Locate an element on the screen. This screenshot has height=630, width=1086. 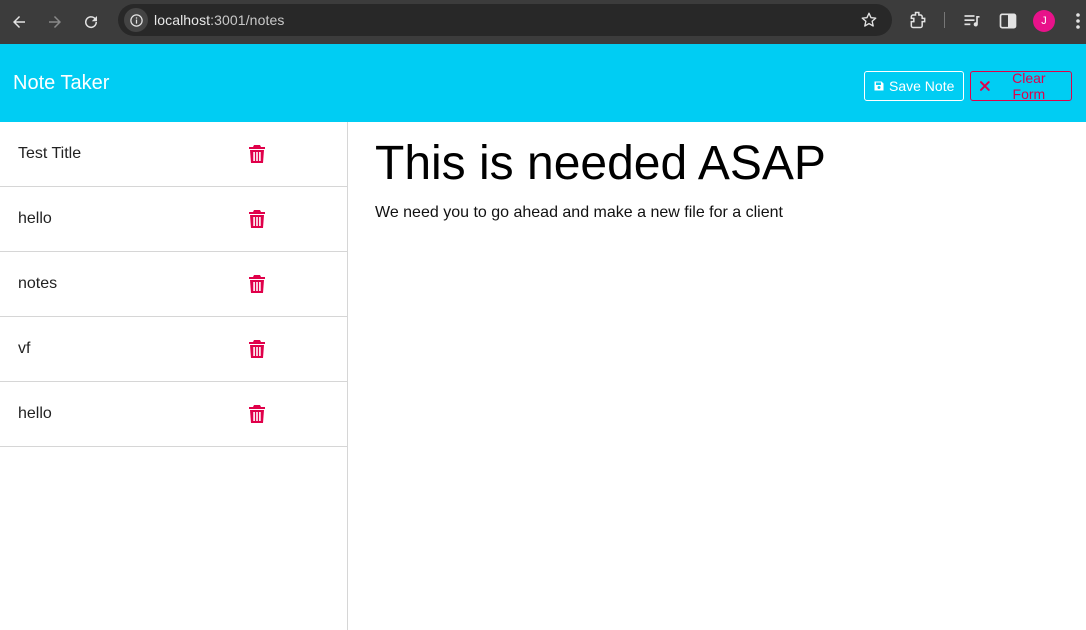
note-title-input: This is needed ASAP is located at coordinates (600, 163).